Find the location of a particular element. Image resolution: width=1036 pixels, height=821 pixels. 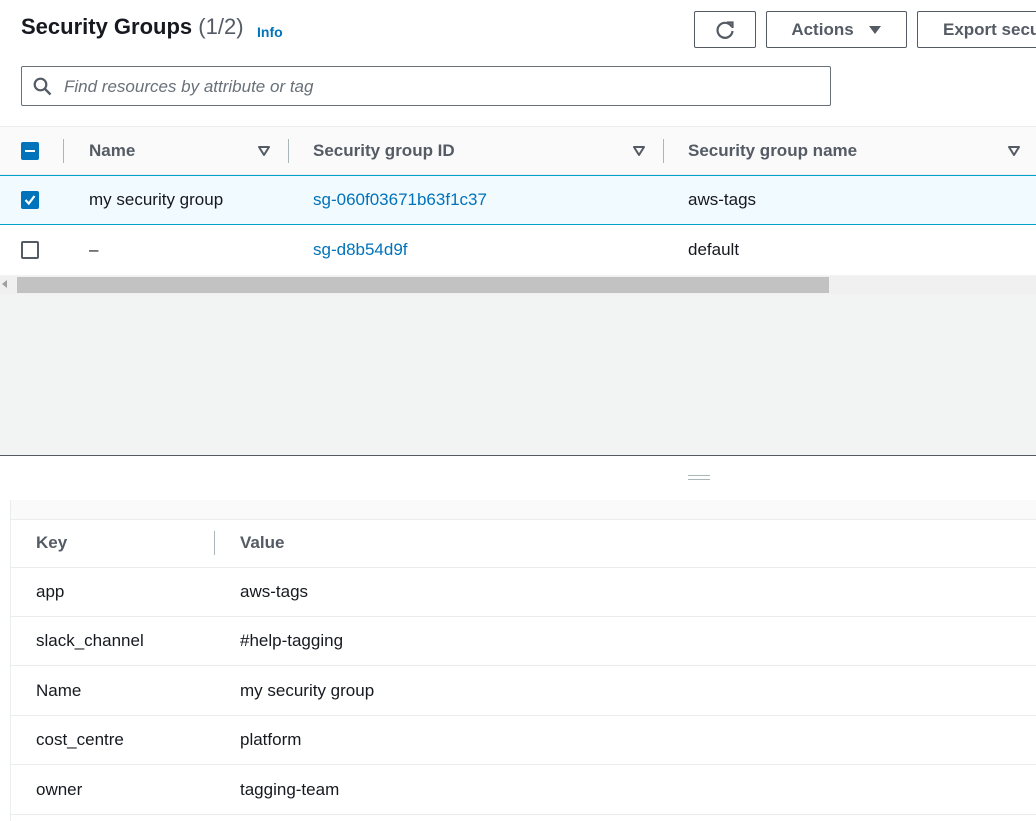

scroll-left-arrow-icon is located at coordinates (4, 284).